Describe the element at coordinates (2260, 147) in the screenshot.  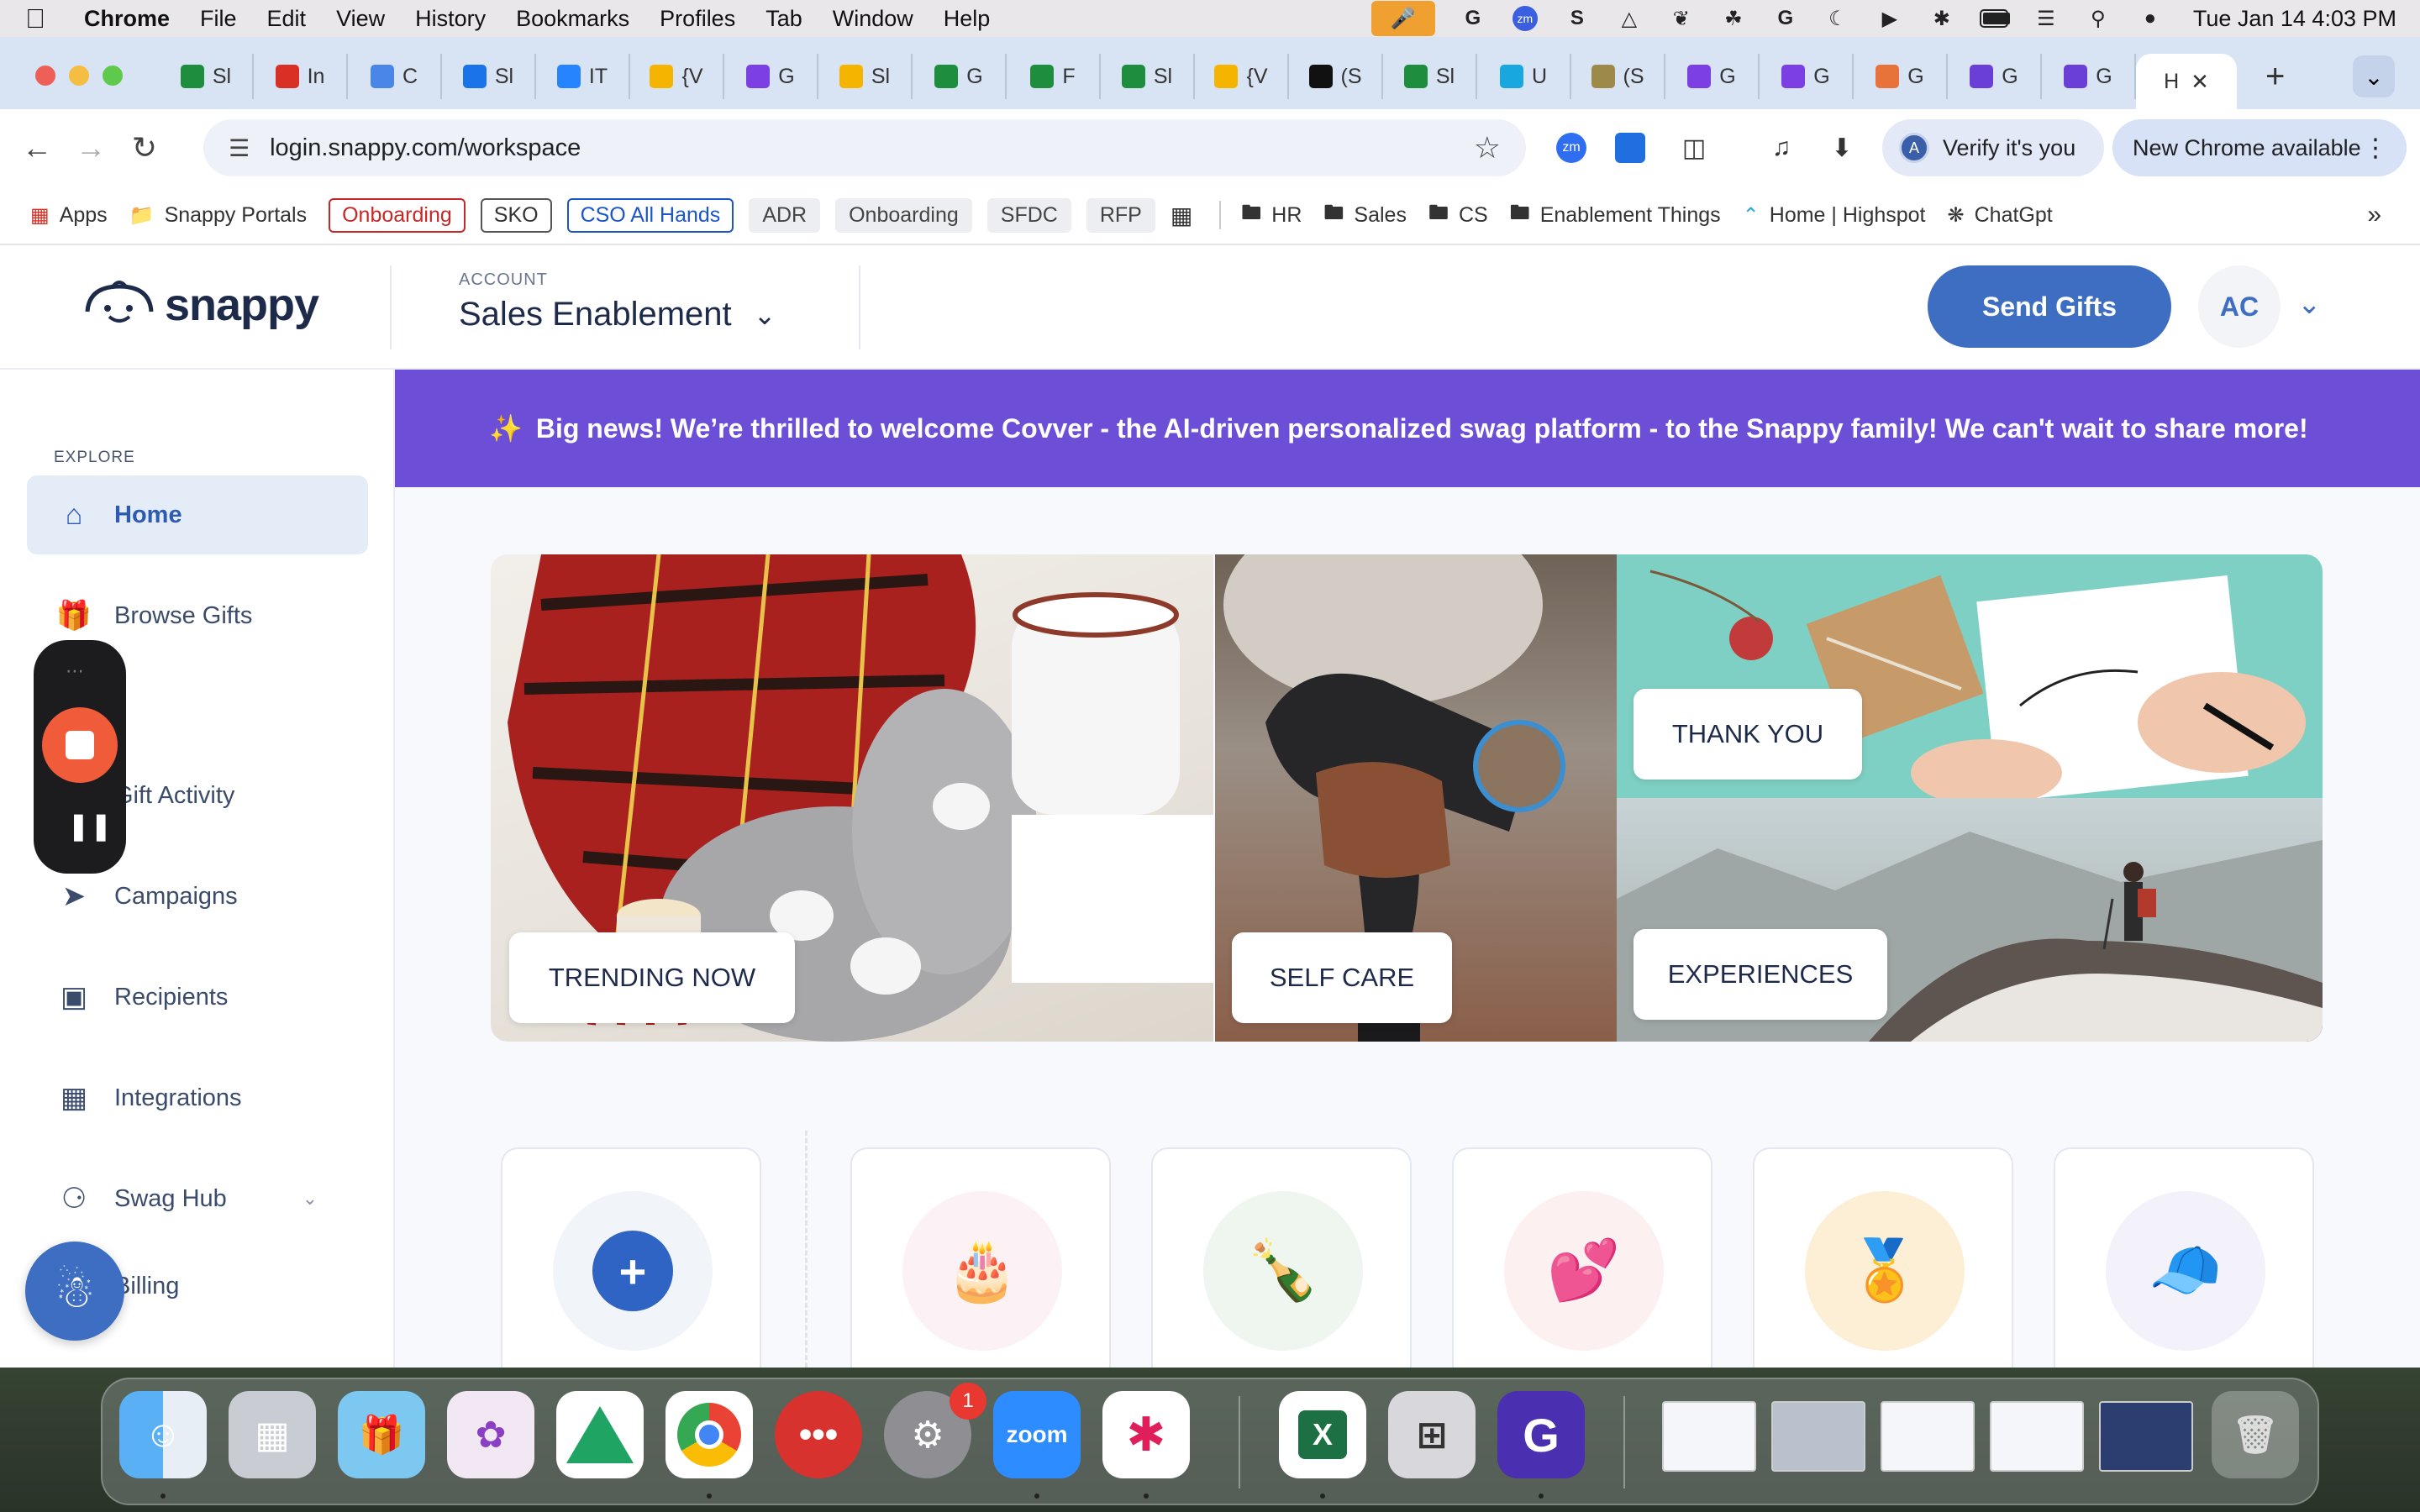
I see `new-chrome-available-button: New Chrome available ⋮` at that location.